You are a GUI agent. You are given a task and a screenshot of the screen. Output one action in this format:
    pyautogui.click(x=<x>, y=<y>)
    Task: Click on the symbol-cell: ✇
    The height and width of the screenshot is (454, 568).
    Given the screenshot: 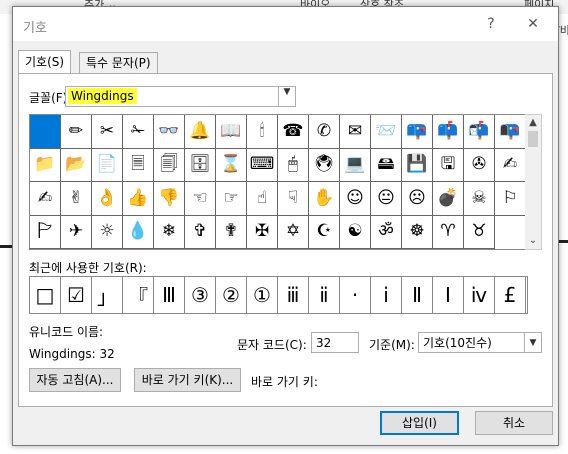 What is the action you would take?
    pyautogui.click(x=479, y=165)
    